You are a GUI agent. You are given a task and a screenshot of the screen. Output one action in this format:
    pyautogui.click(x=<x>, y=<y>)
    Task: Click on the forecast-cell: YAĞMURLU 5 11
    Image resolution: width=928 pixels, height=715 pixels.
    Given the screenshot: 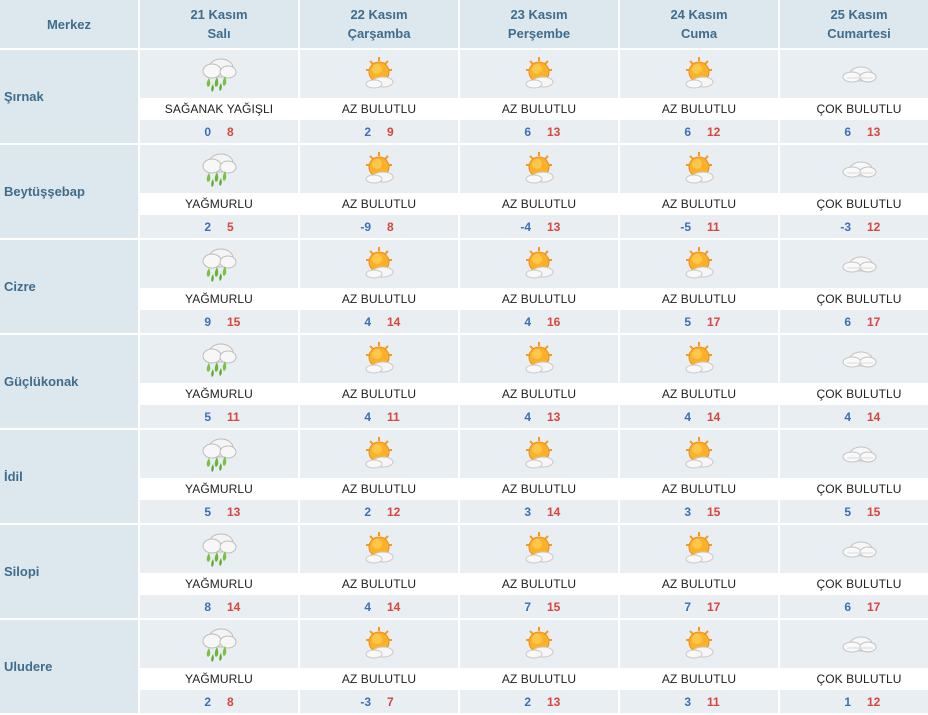 What is the action you would take?
    pyautogui.click(x=219, y=382)
    